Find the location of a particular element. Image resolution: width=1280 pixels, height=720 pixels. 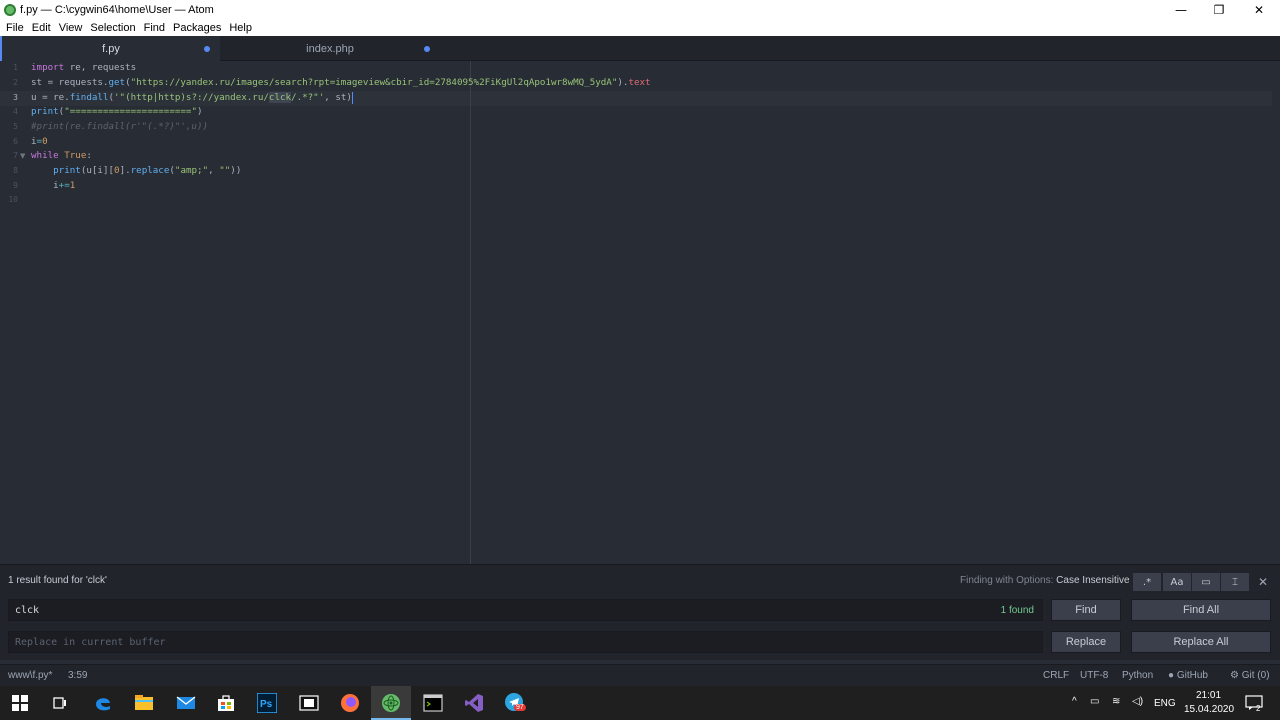

window-title: f.py — C:\cygwin64\home\User — Atom is located at coordinates (117, 10).